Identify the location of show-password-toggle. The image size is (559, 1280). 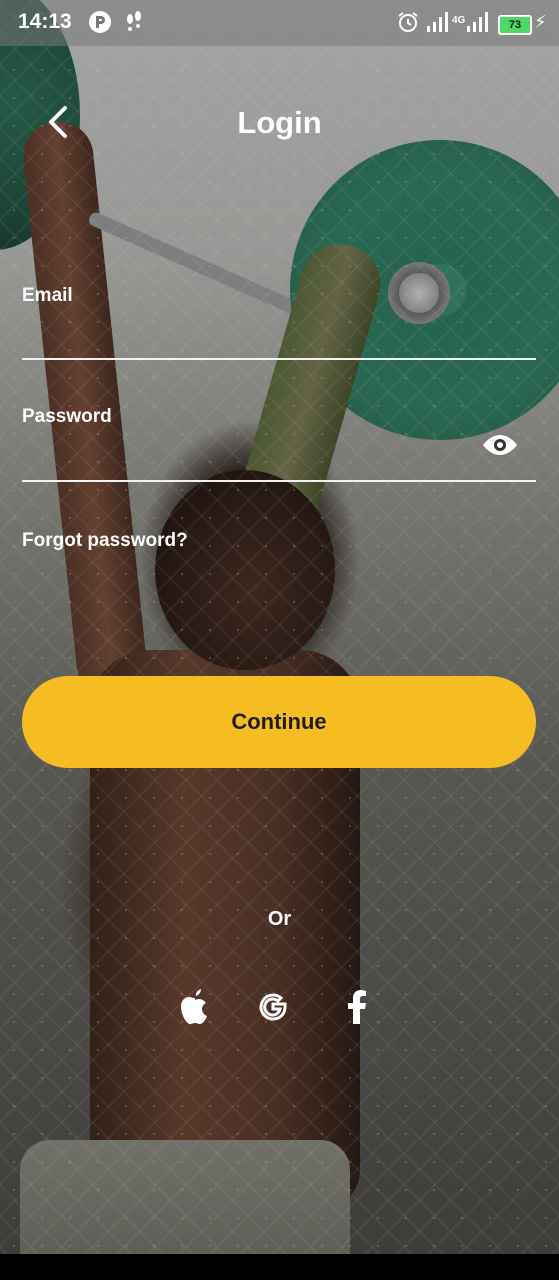
(500, 445).